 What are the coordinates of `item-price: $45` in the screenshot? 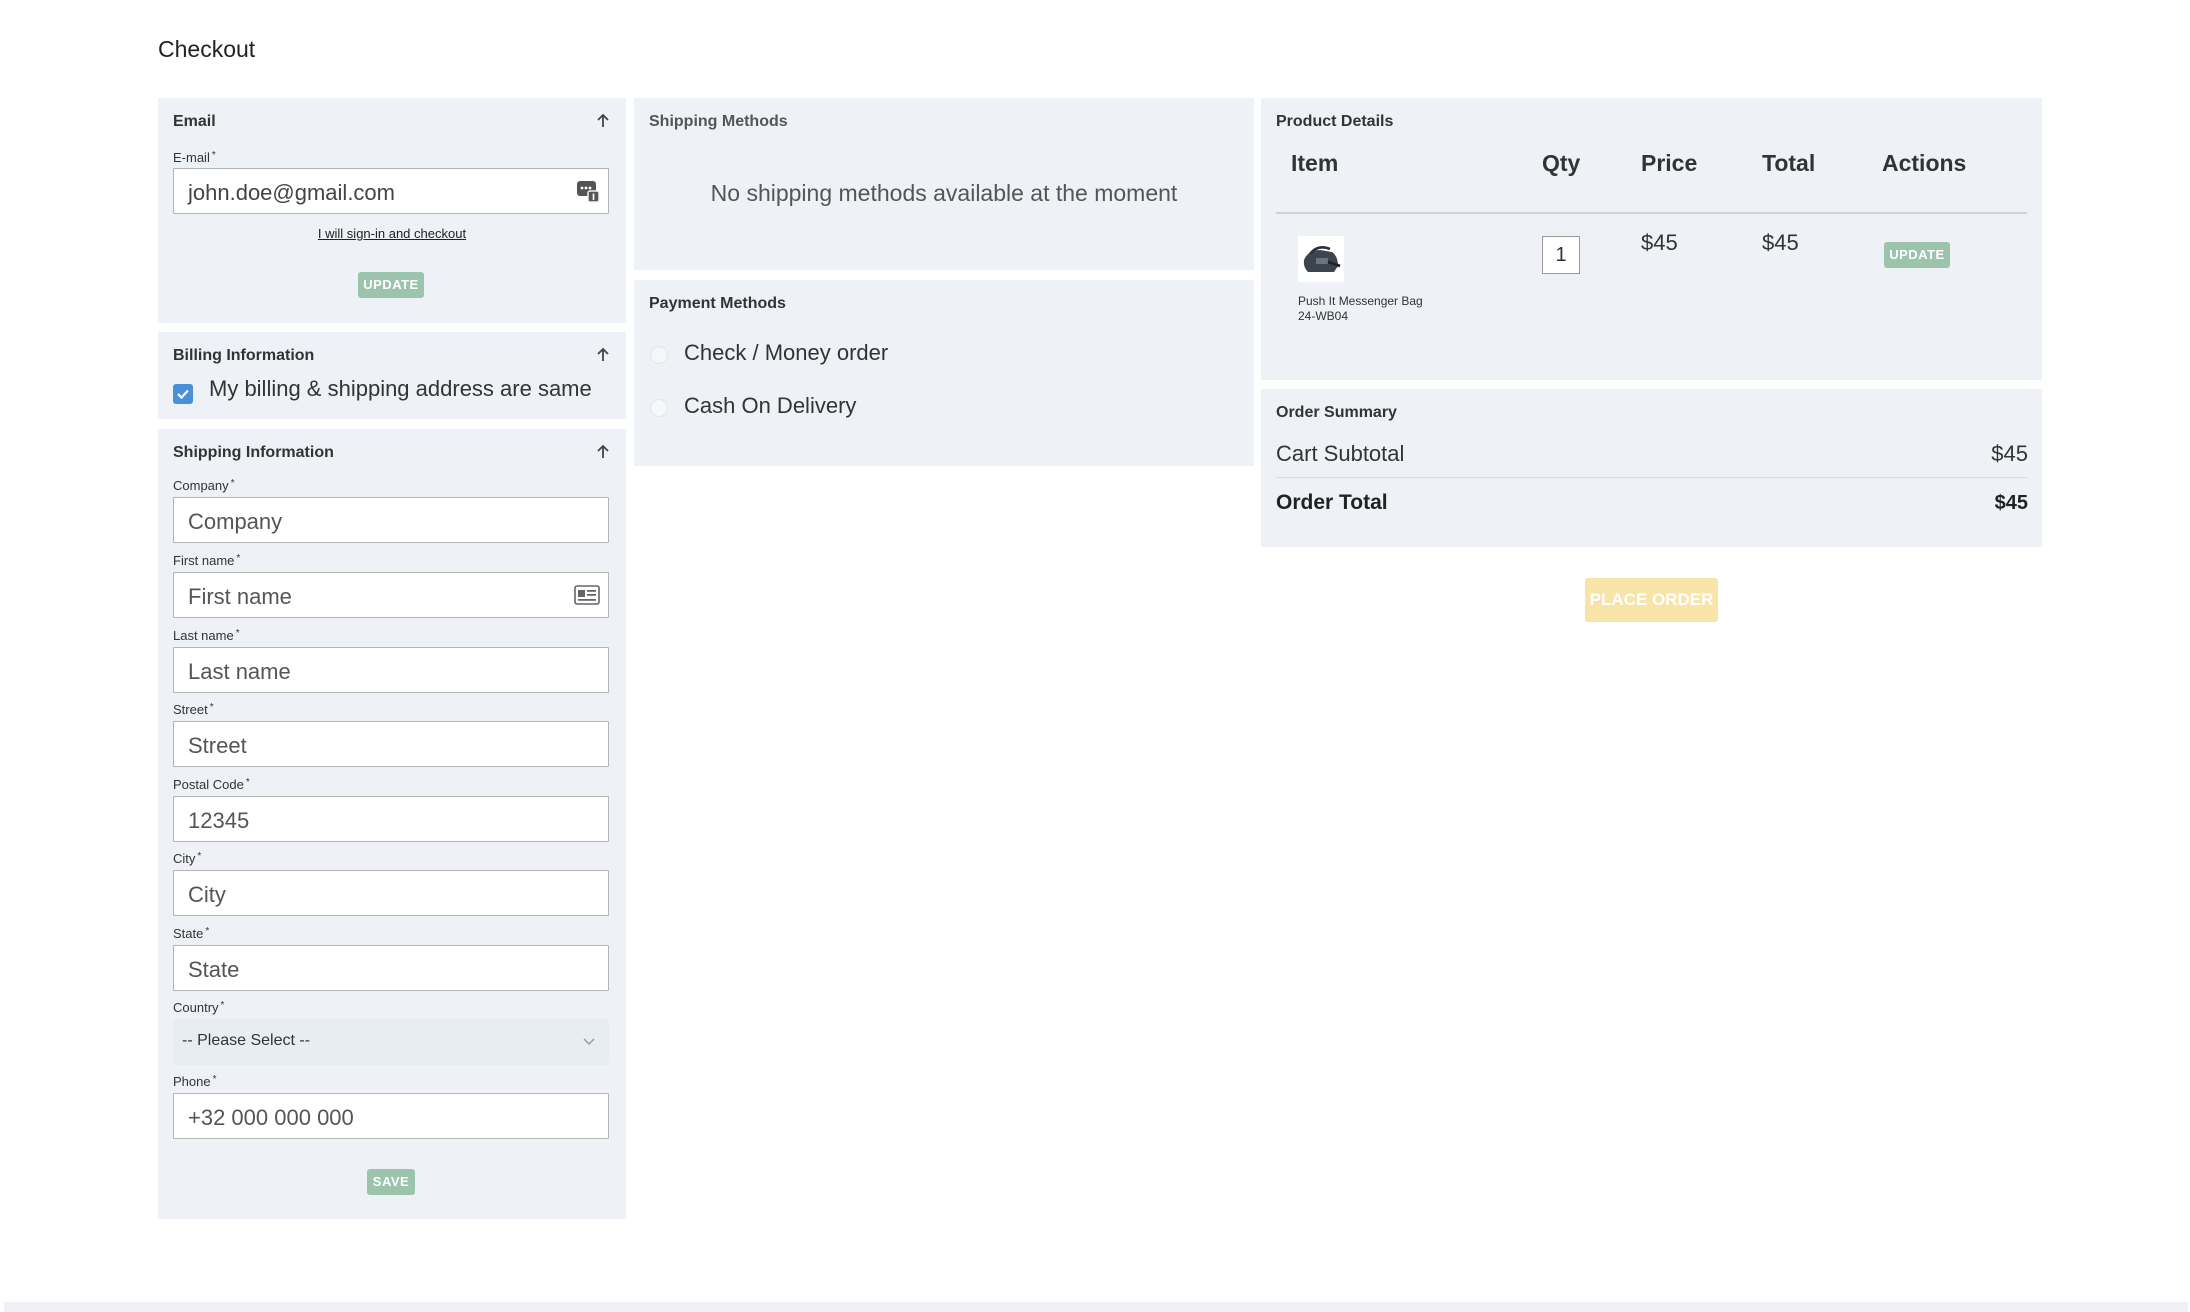 It's located at (1659, 242).